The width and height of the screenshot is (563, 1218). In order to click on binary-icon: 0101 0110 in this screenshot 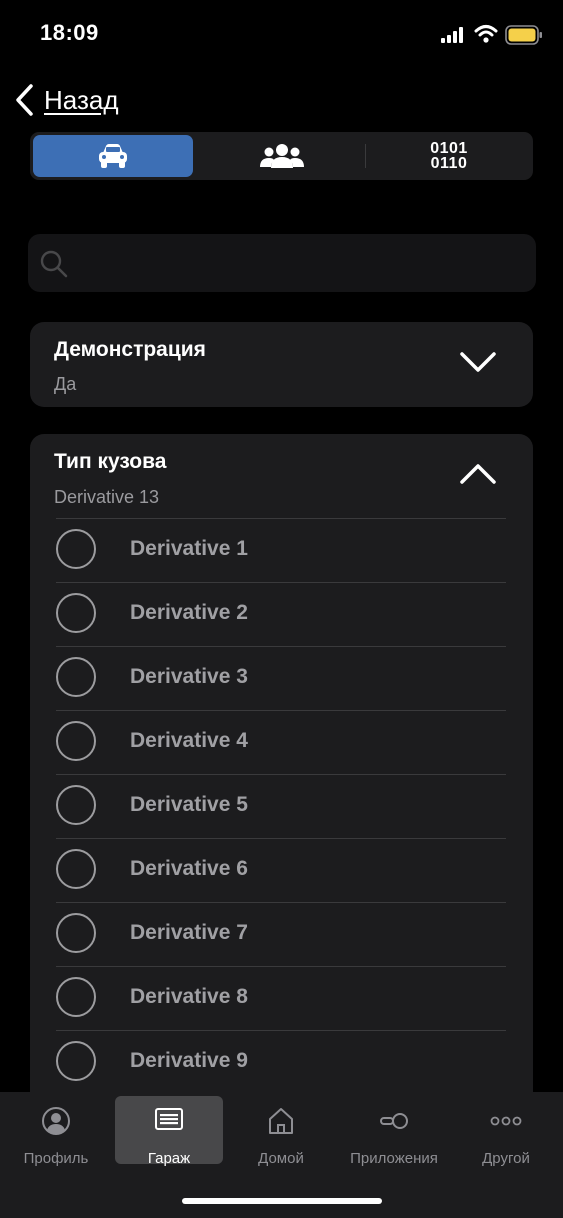, I will do `click(449, 156)`.